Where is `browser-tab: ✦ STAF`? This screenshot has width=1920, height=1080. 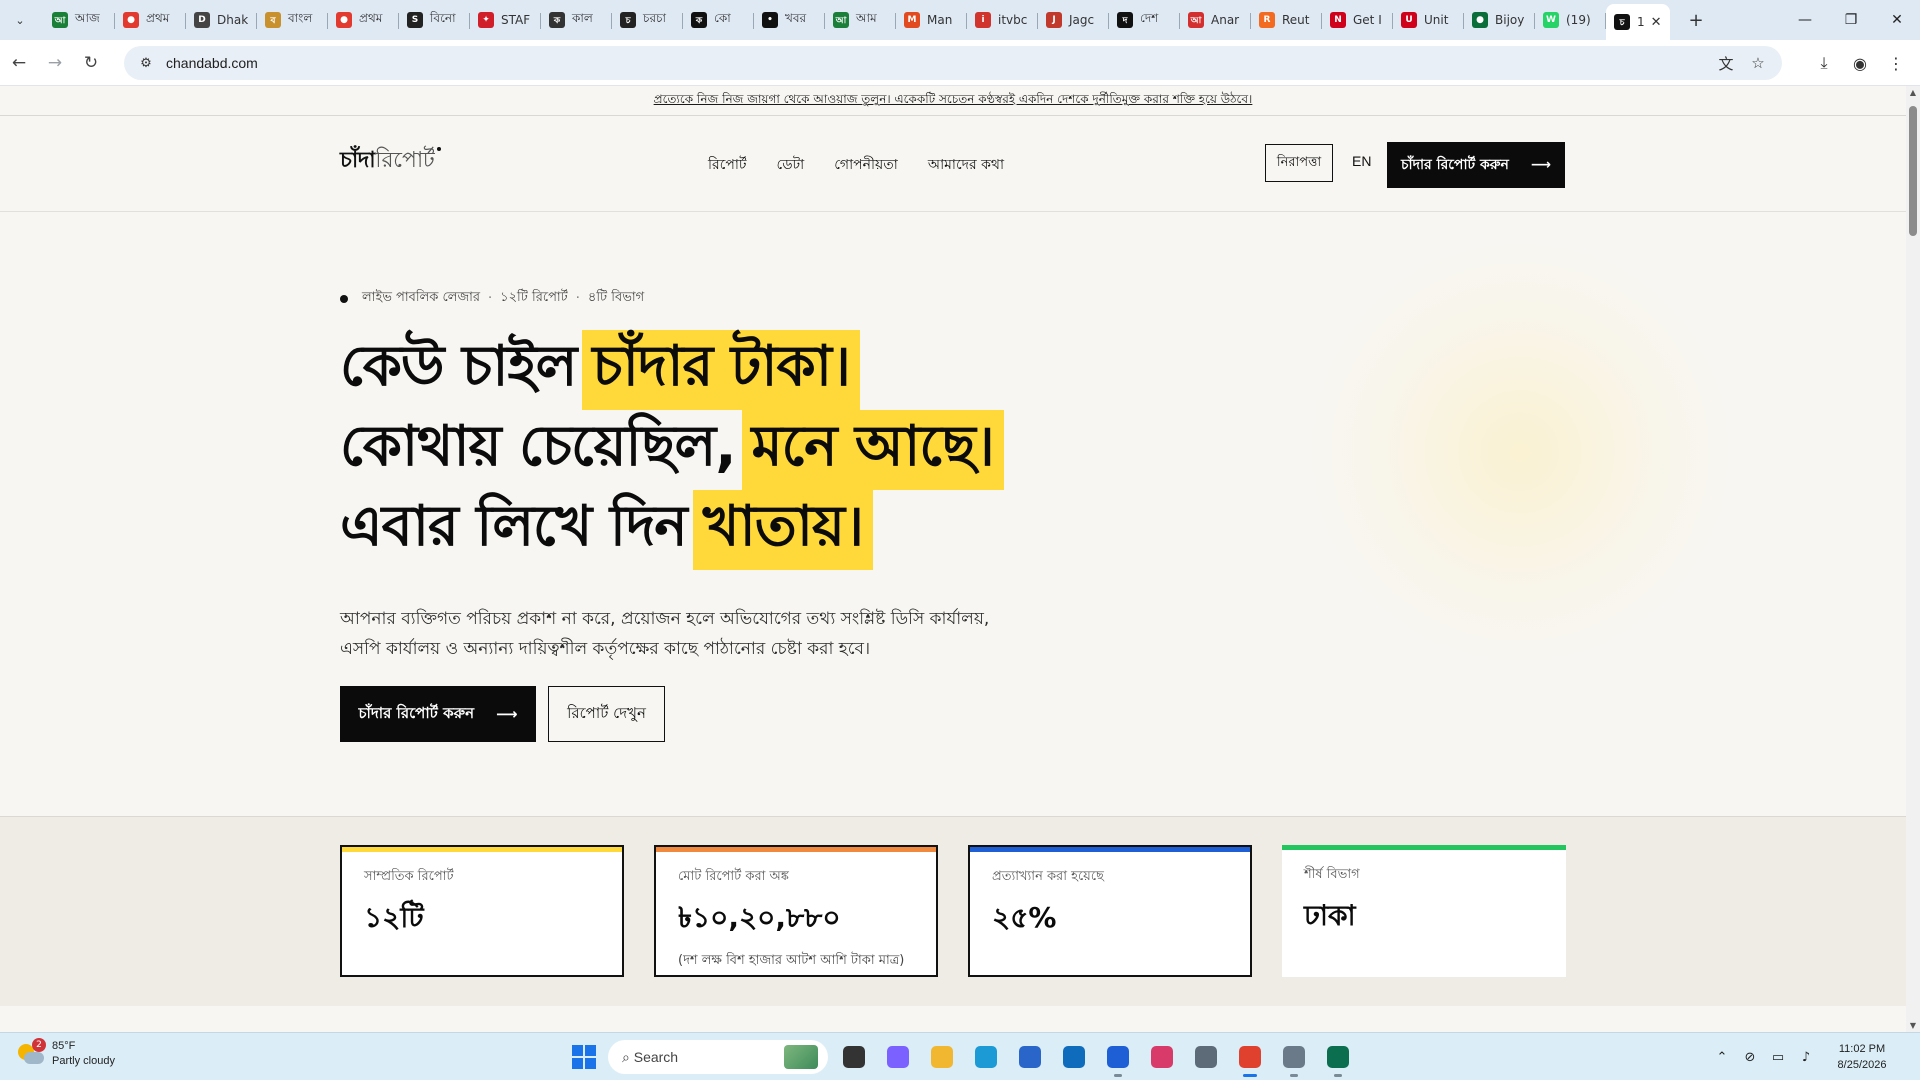
browser-tab: ✦ STAF is located at coordinates (505, 20).